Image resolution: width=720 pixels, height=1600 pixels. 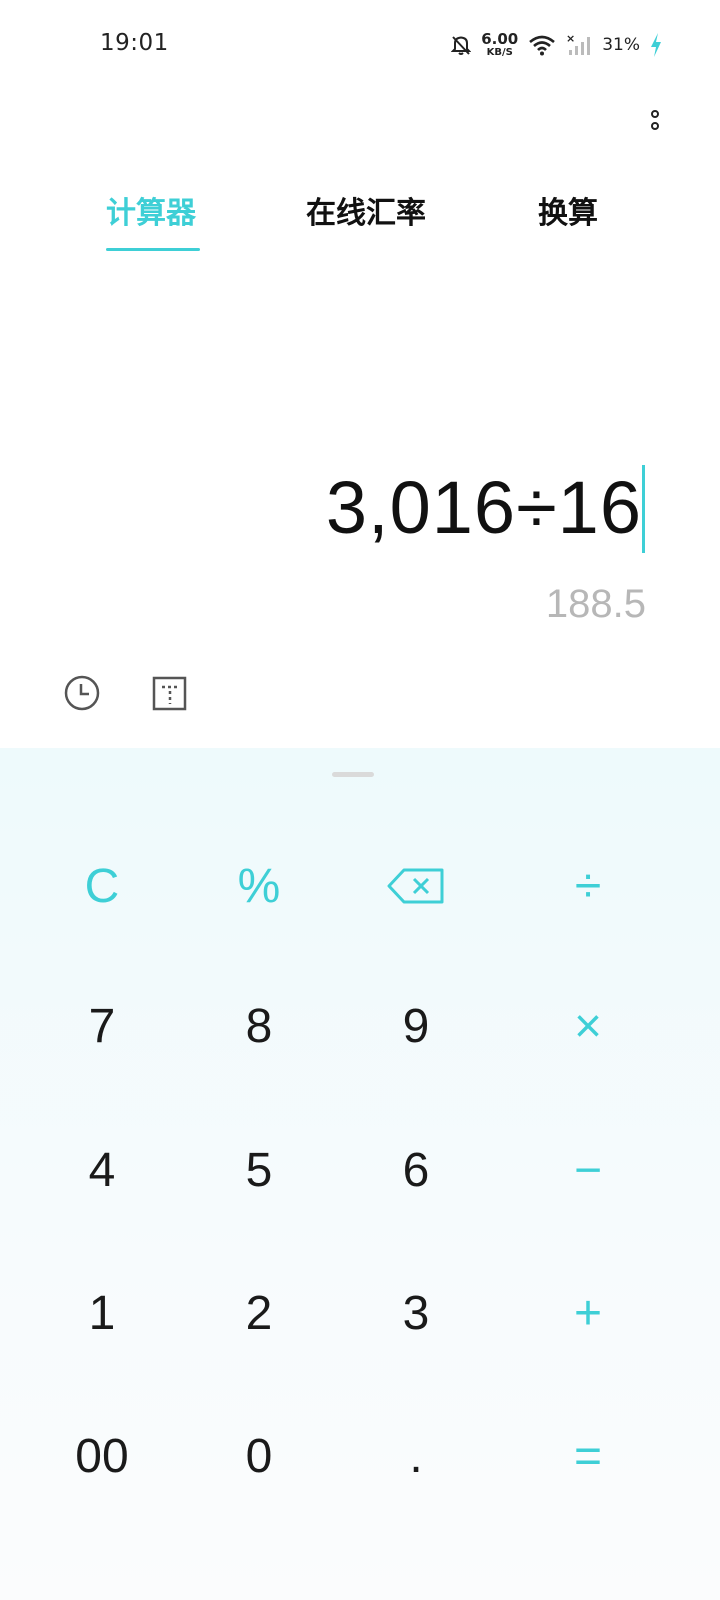 I want to click on net-speed: 6.00 KB/S, so click(x=499, y=45).